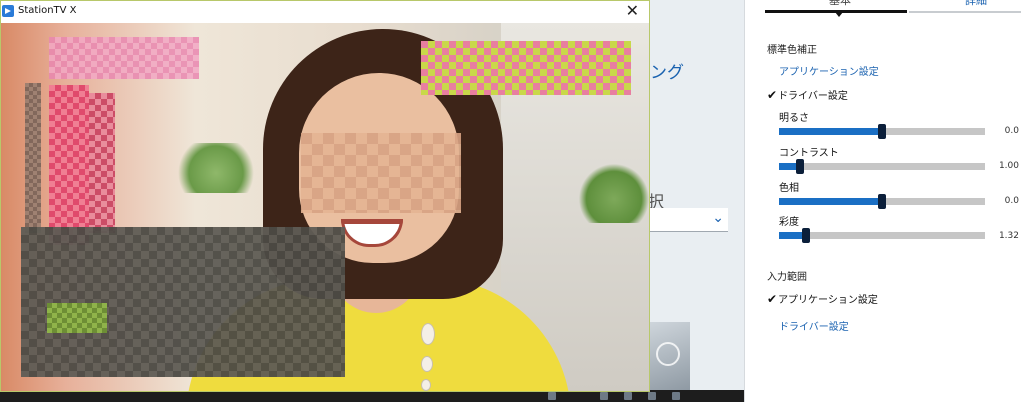 Image resolution: width=1024 pixels, height=402 pixels. I want to click on censored-caption-side, so click(33, 158).